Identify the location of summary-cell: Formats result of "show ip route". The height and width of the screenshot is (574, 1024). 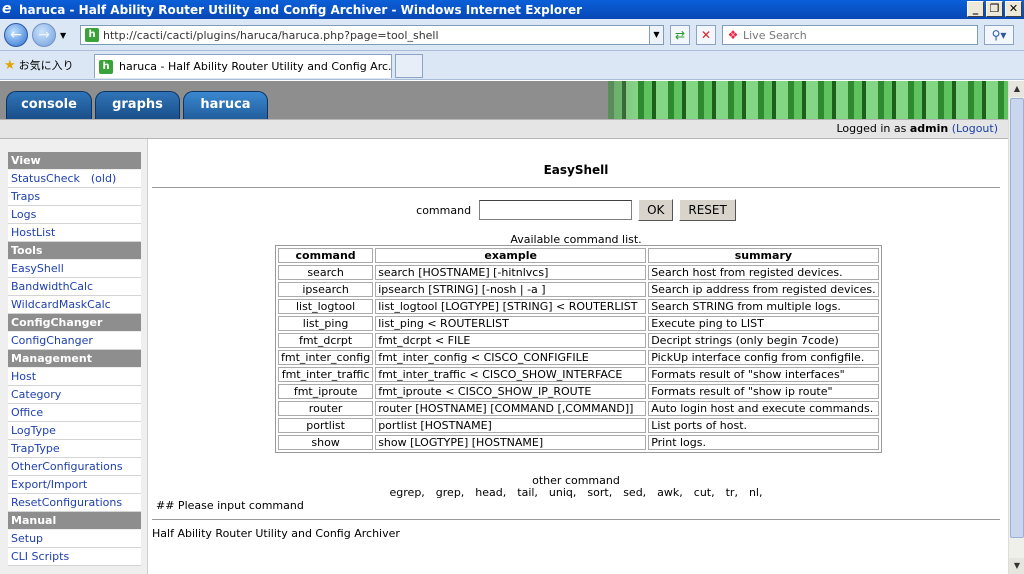
(763, 391).